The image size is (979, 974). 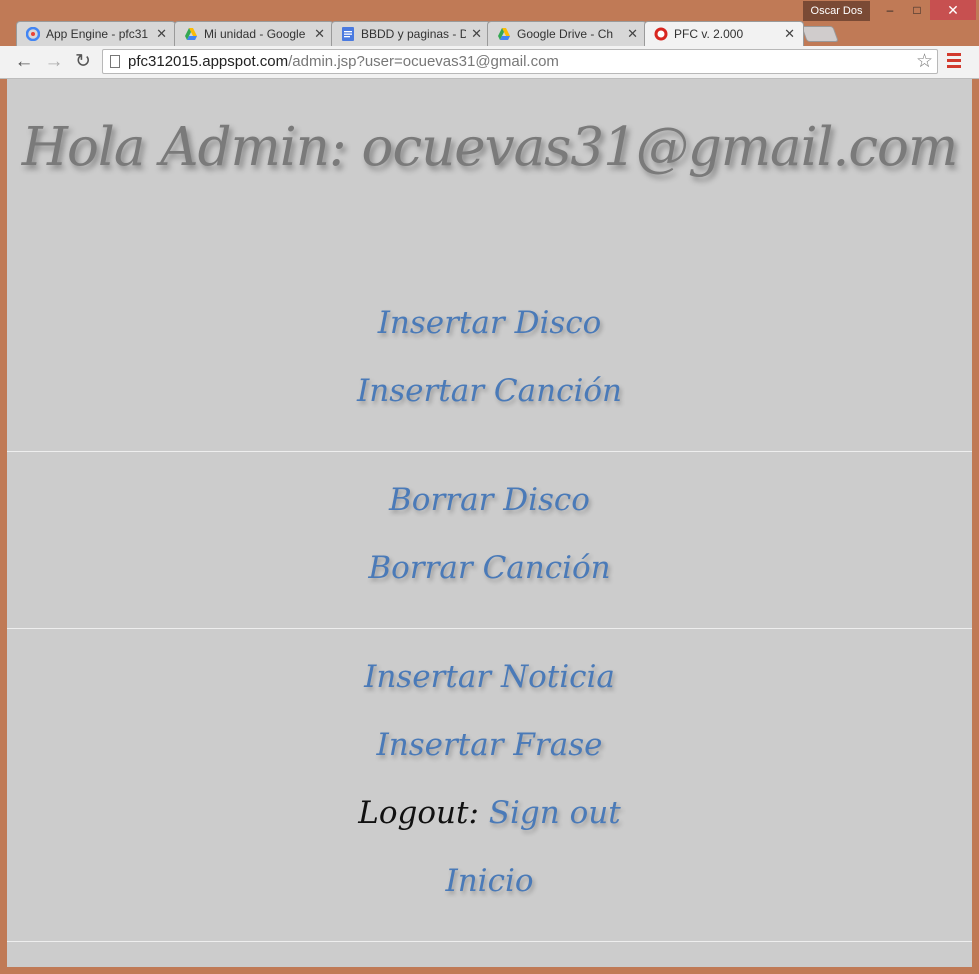 I want to click on profile-button: Oscar Dos, so click(x=836, y=11).